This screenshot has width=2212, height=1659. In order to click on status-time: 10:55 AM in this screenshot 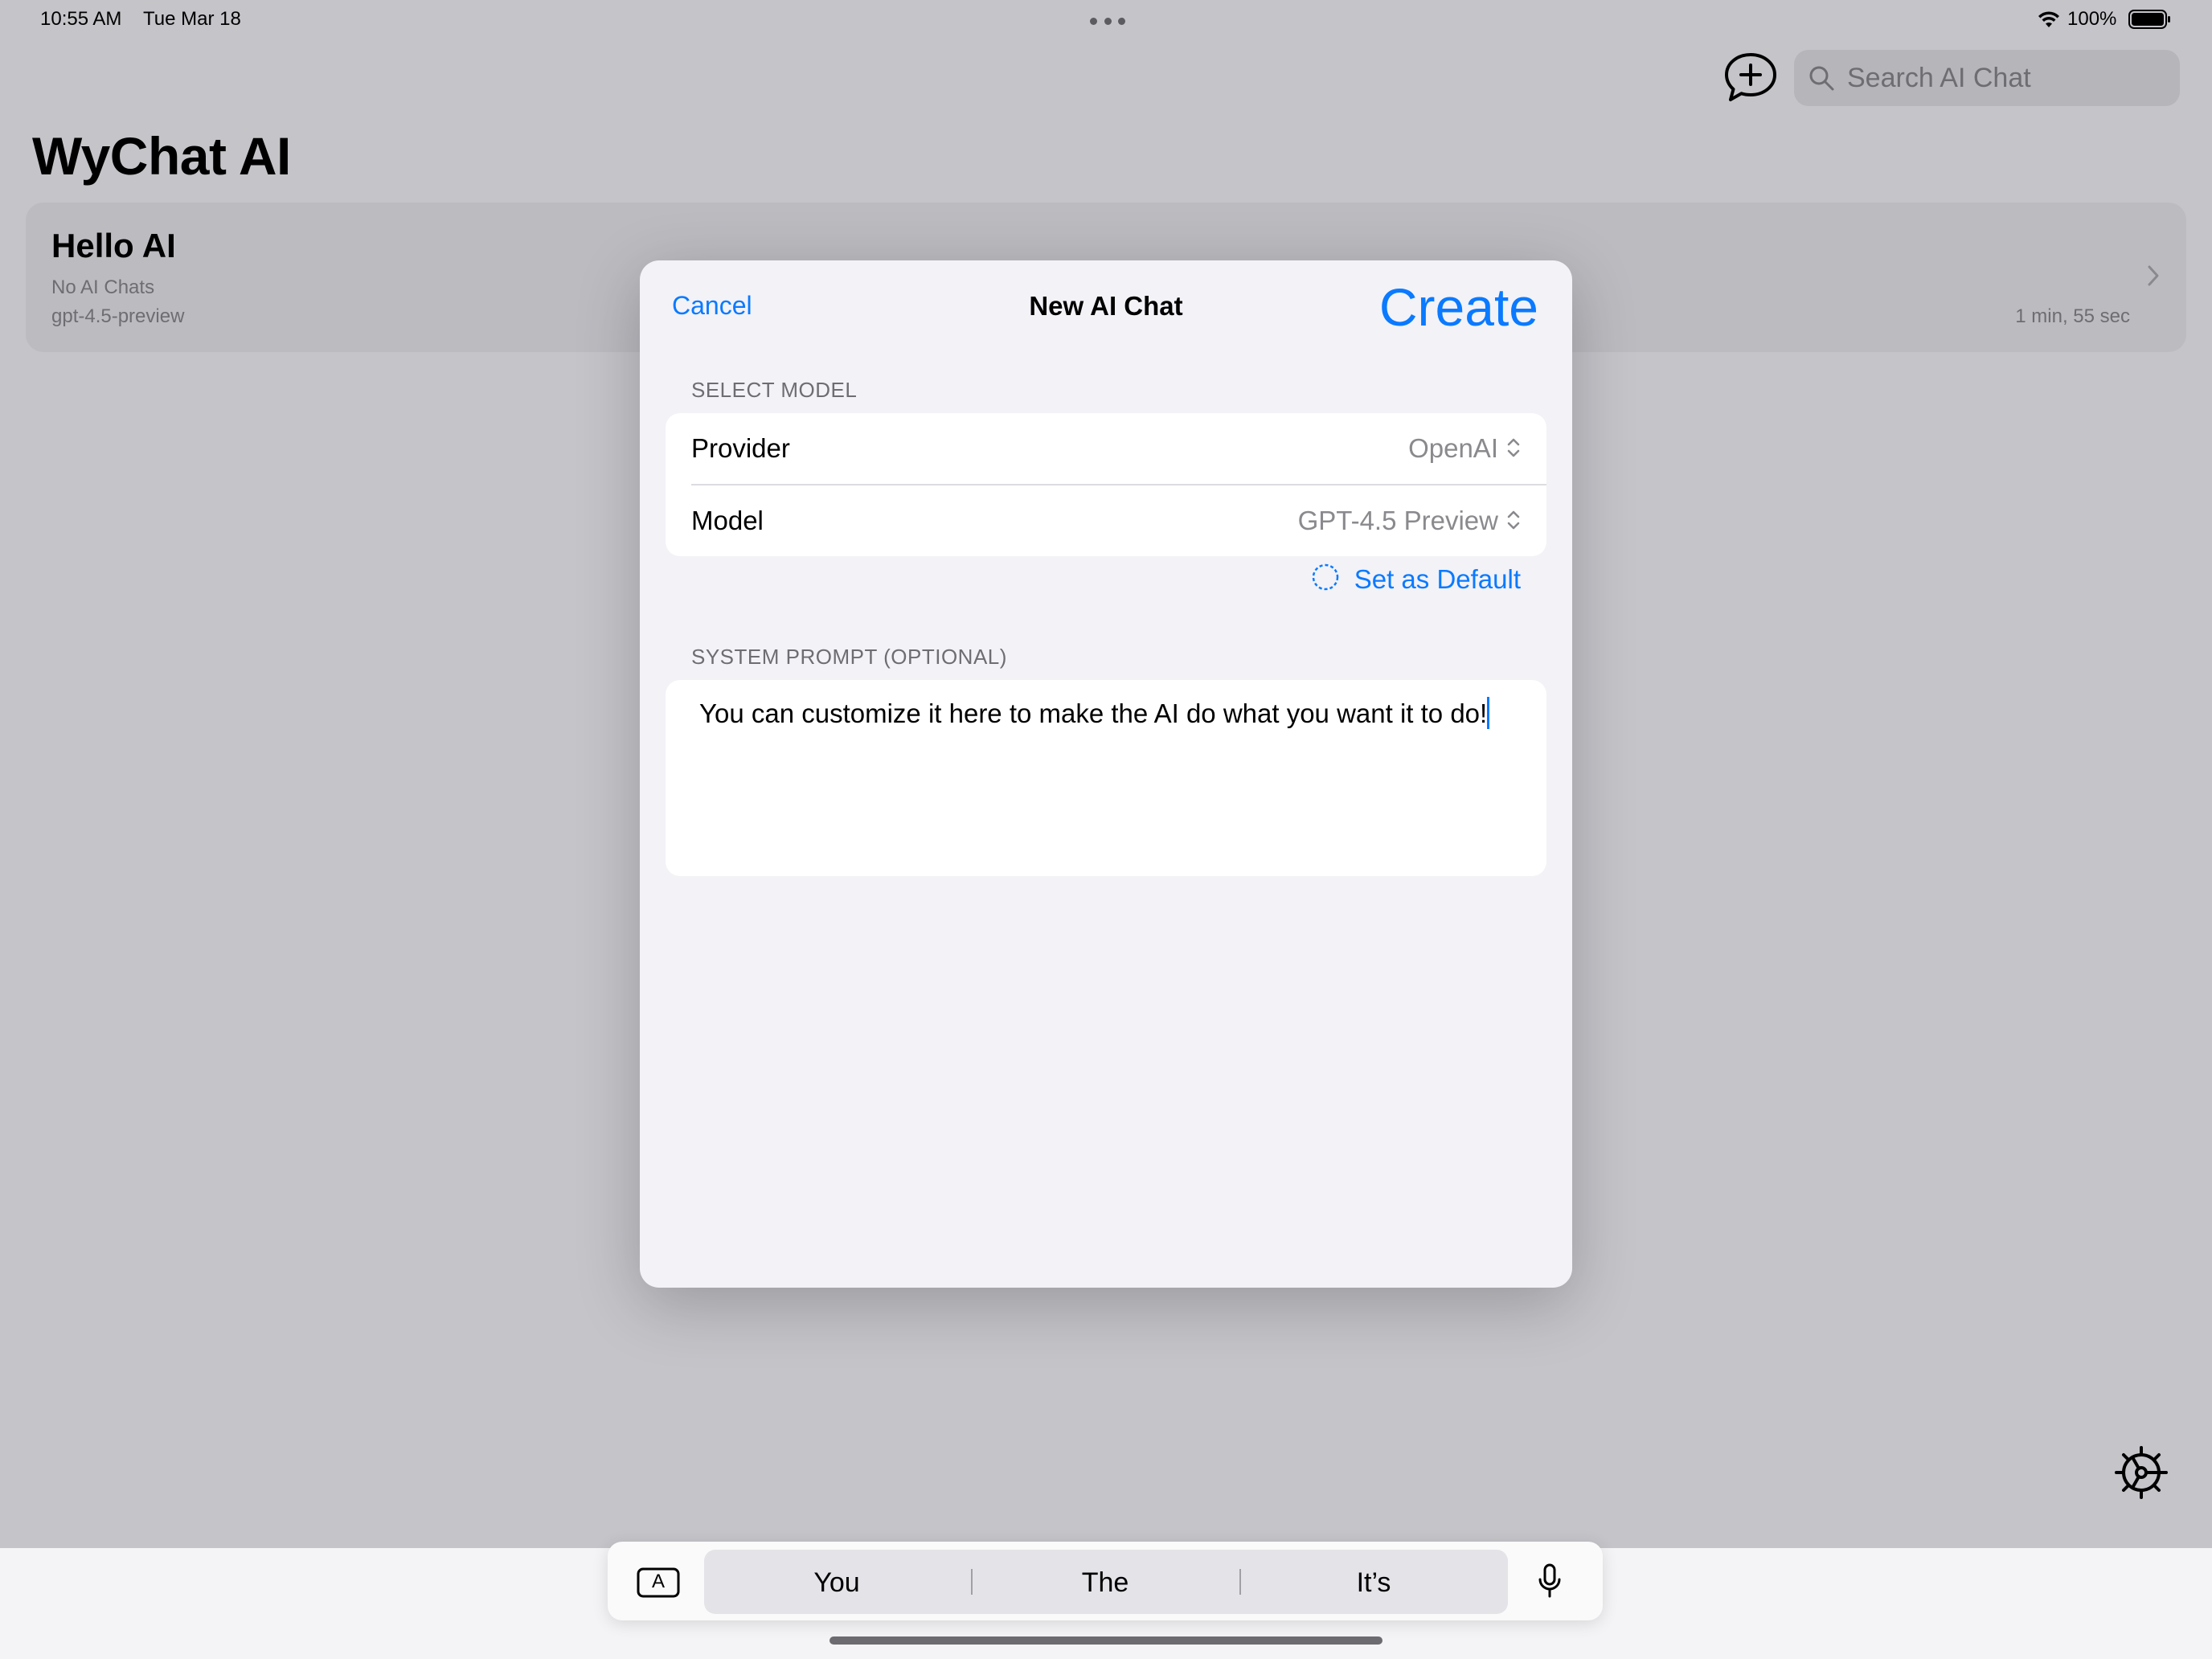, I will do `click(81, 19)`.